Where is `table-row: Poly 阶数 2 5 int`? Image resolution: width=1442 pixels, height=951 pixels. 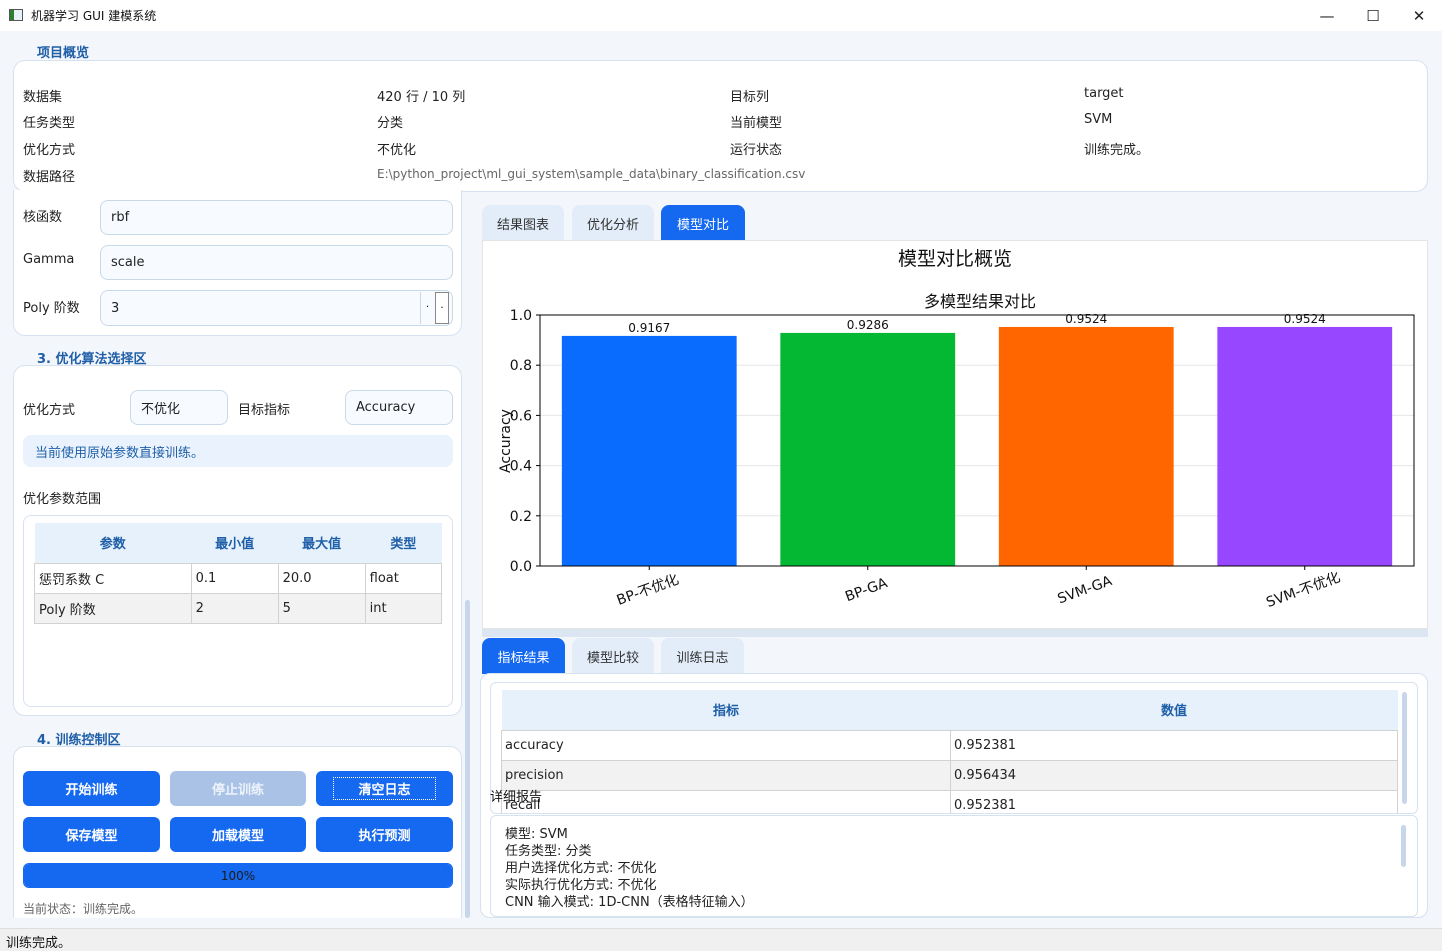 table-row: Poly 阶数 2 5 int is located at coordinates (238, 608).